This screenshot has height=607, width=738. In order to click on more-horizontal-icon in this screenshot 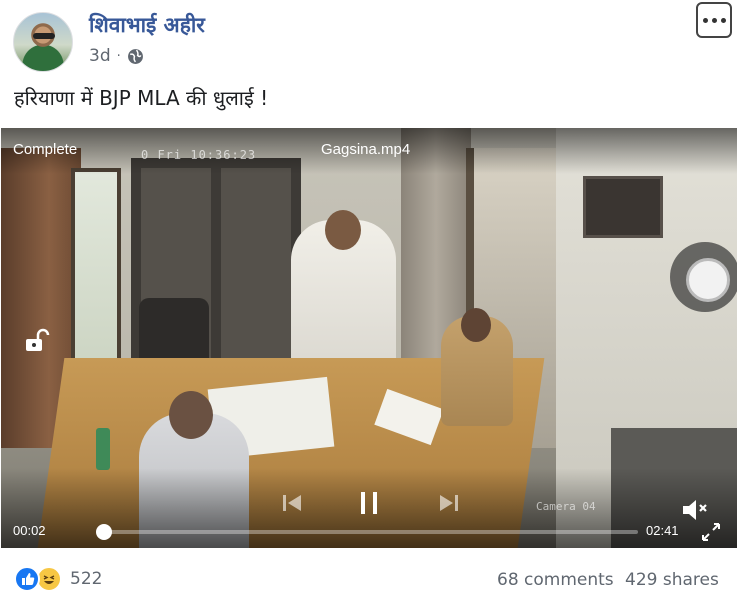, I will do `click(705, 20)`.